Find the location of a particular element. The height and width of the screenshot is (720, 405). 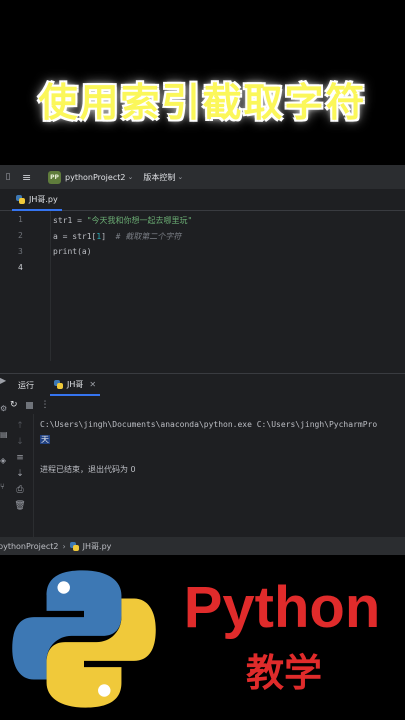

code-line-1: str1 = "今天我和你想一起去哪里玩" is located at coordinates (122, 220).